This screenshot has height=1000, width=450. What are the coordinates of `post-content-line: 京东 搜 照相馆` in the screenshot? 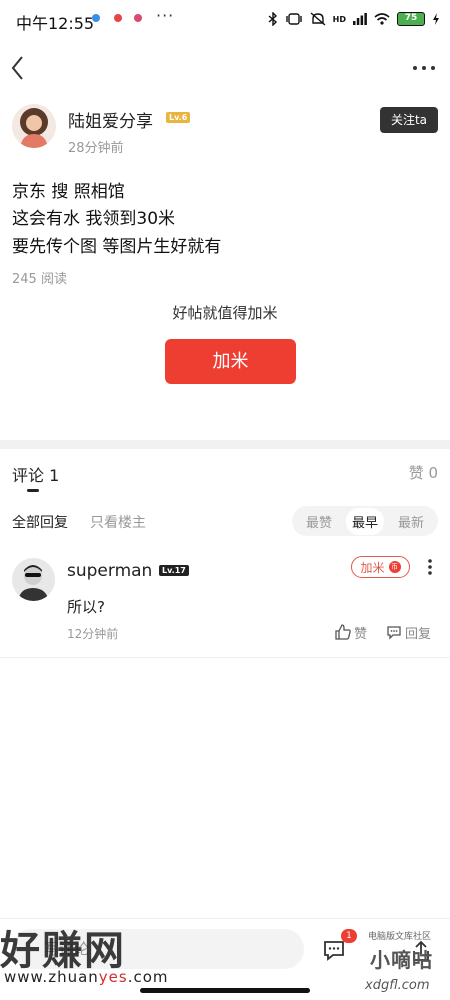 It's located at (68, 192).